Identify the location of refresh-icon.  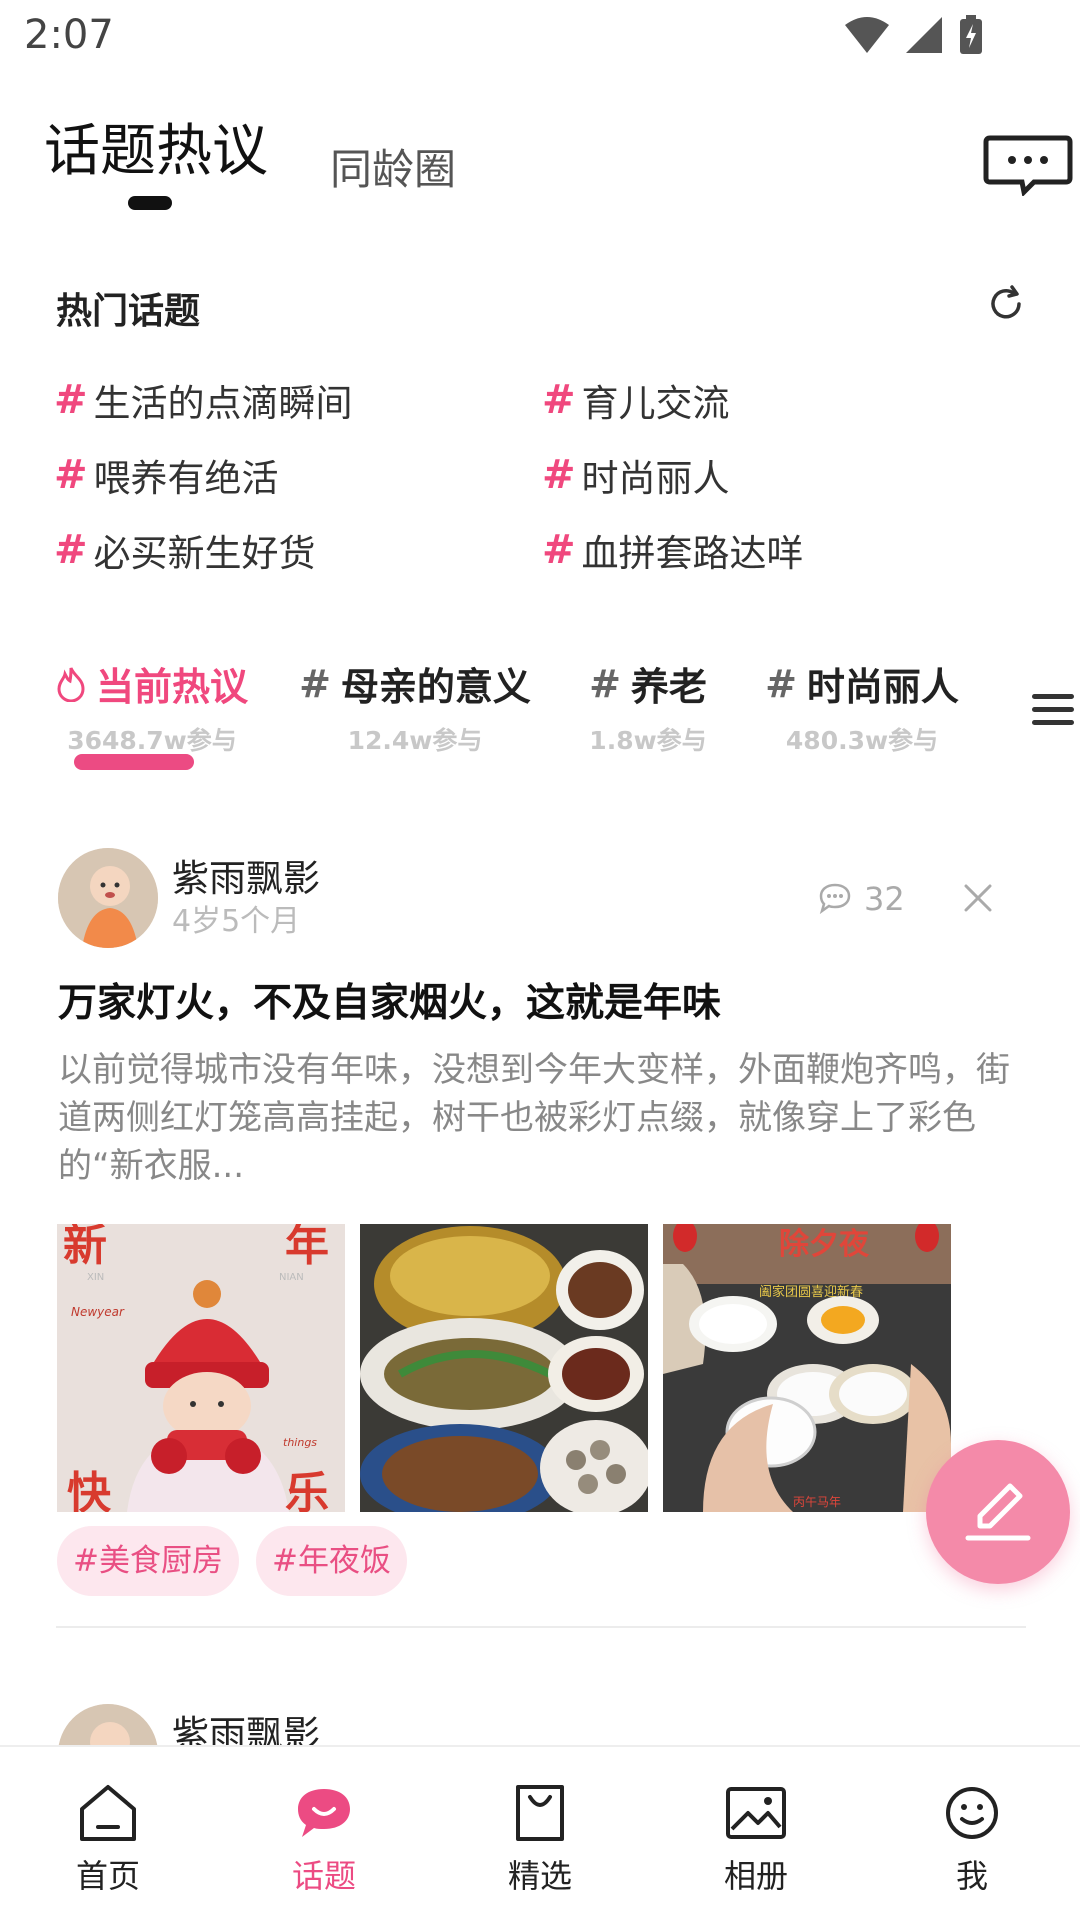
(1006, 304).